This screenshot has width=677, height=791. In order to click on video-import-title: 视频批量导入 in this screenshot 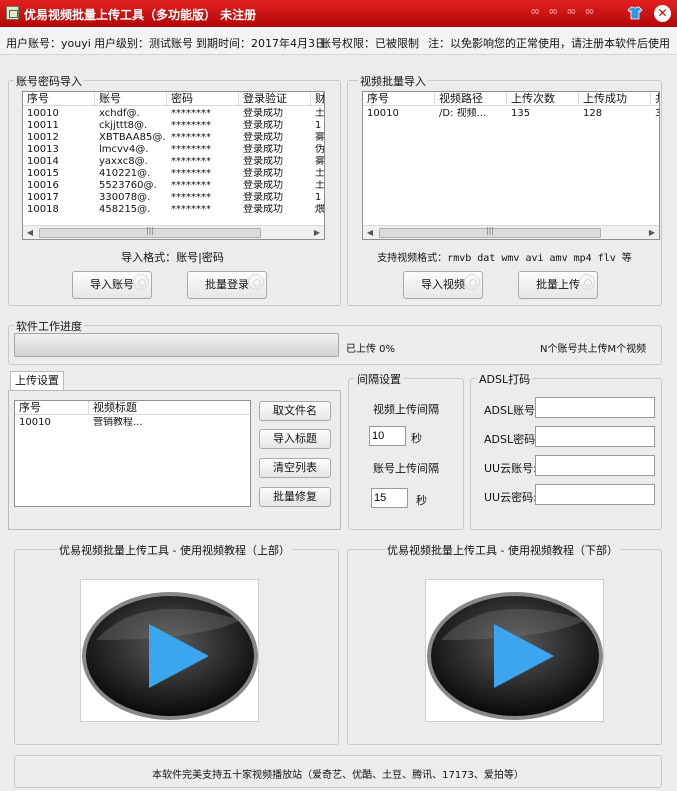, I will do `click(393, 81)`.